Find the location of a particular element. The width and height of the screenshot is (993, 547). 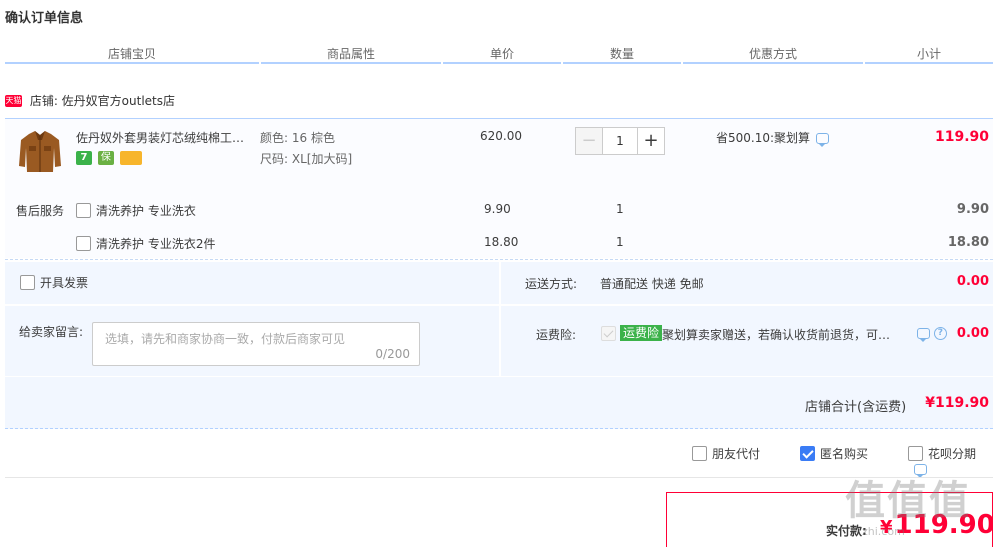

product-title: 佐丹奴外套男装灯芯绒纯棉工装夹克 is located at coordinates (165, 137).